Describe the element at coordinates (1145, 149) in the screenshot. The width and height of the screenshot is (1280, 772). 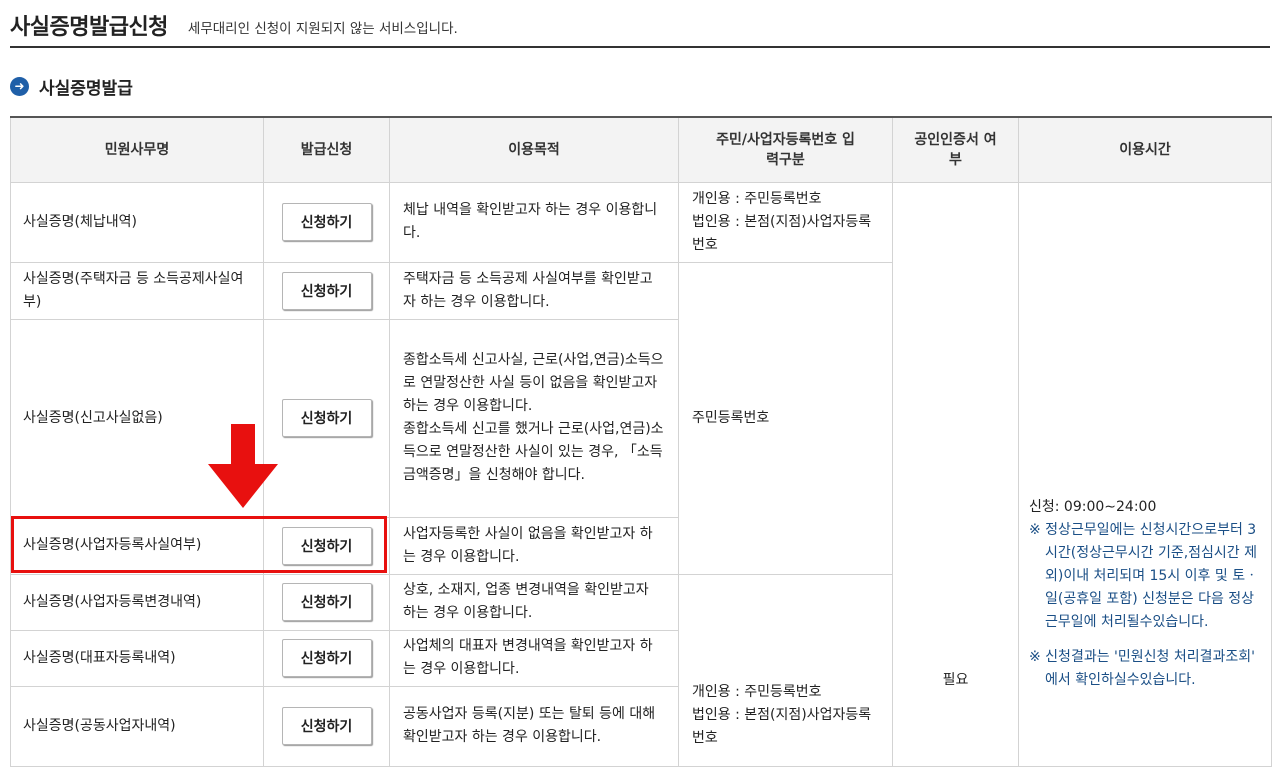
I see `column-header: 이용시간` at that location.